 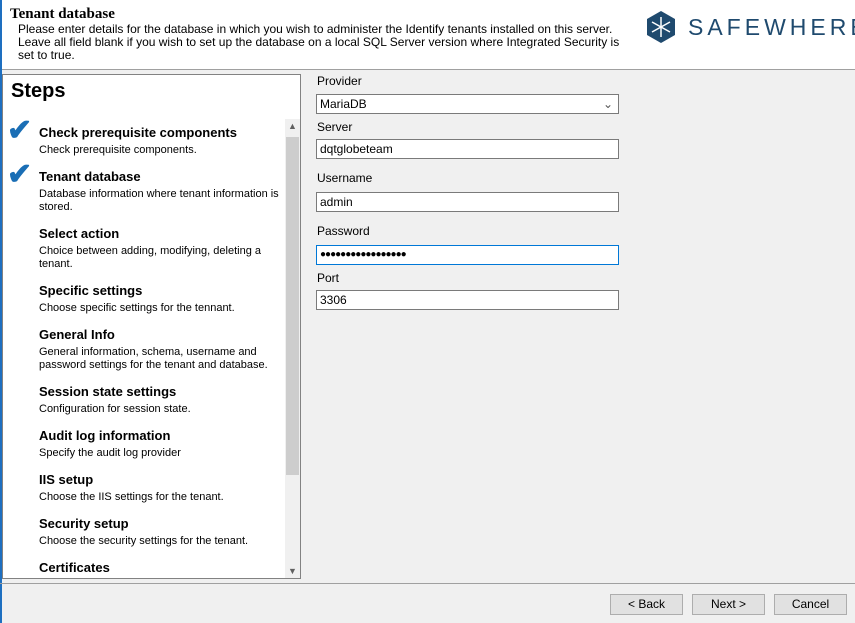 I want to click on step-name: Session state settings, so click(x=108, y=391).